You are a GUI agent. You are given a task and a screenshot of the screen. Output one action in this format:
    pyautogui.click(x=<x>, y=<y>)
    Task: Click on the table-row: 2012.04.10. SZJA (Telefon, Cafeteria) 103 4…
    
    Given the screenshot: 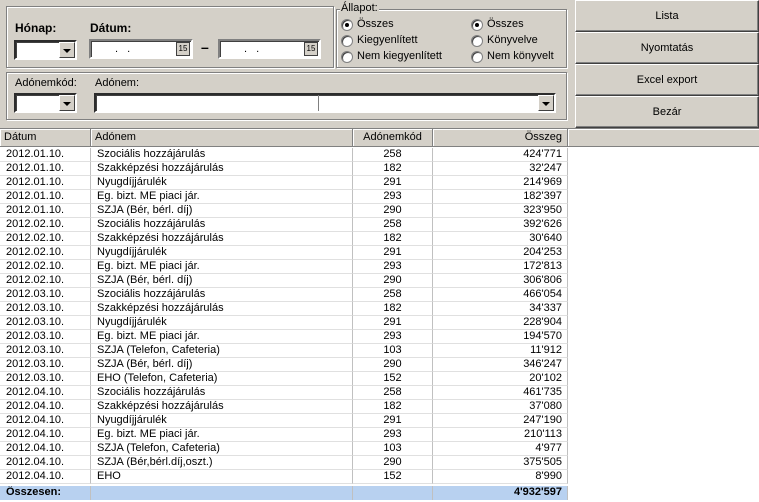 What is the action you would take?
    pyautogui.click(x=284, y=449)
    